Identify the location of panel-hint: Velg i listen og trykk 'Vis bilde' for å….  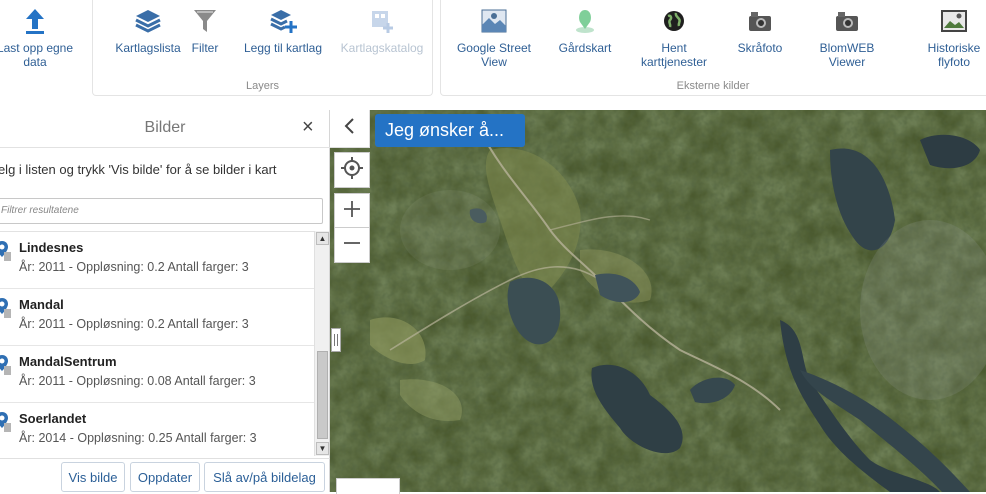
(138, 169).